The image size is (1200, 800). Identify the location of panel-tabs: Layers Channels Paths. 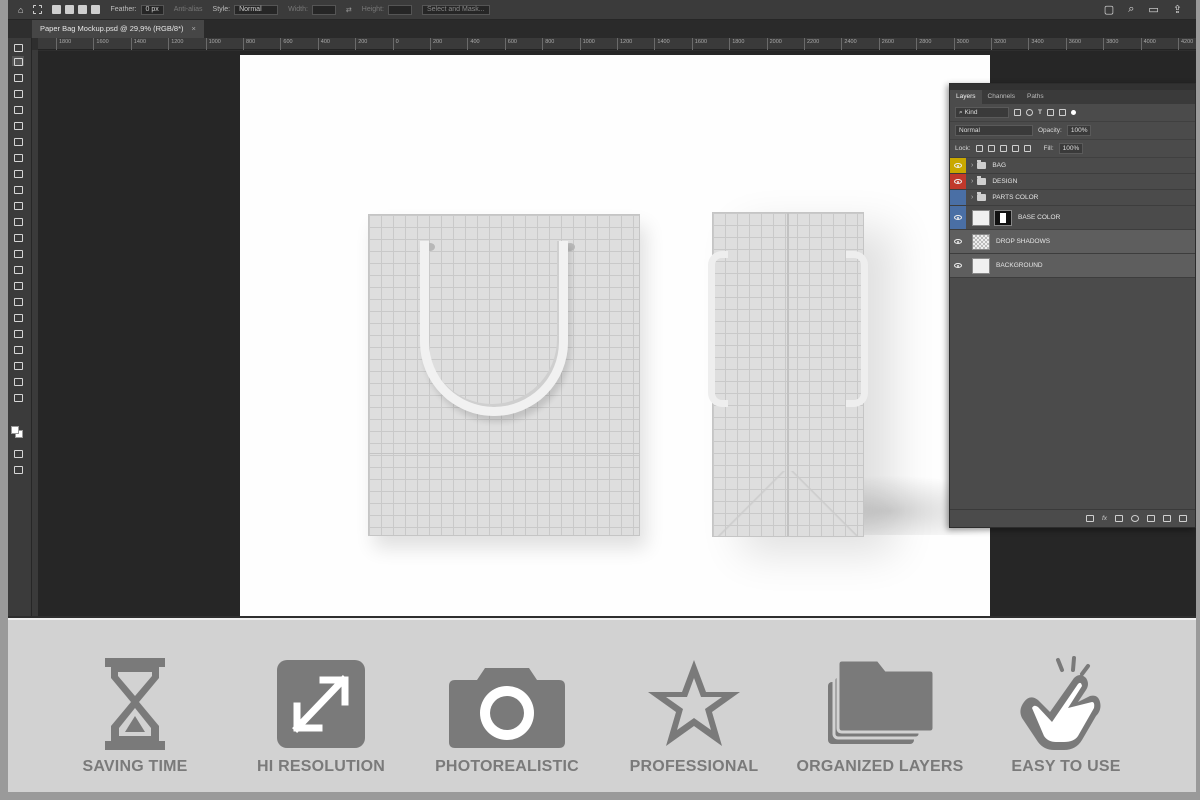
(1072, 97).